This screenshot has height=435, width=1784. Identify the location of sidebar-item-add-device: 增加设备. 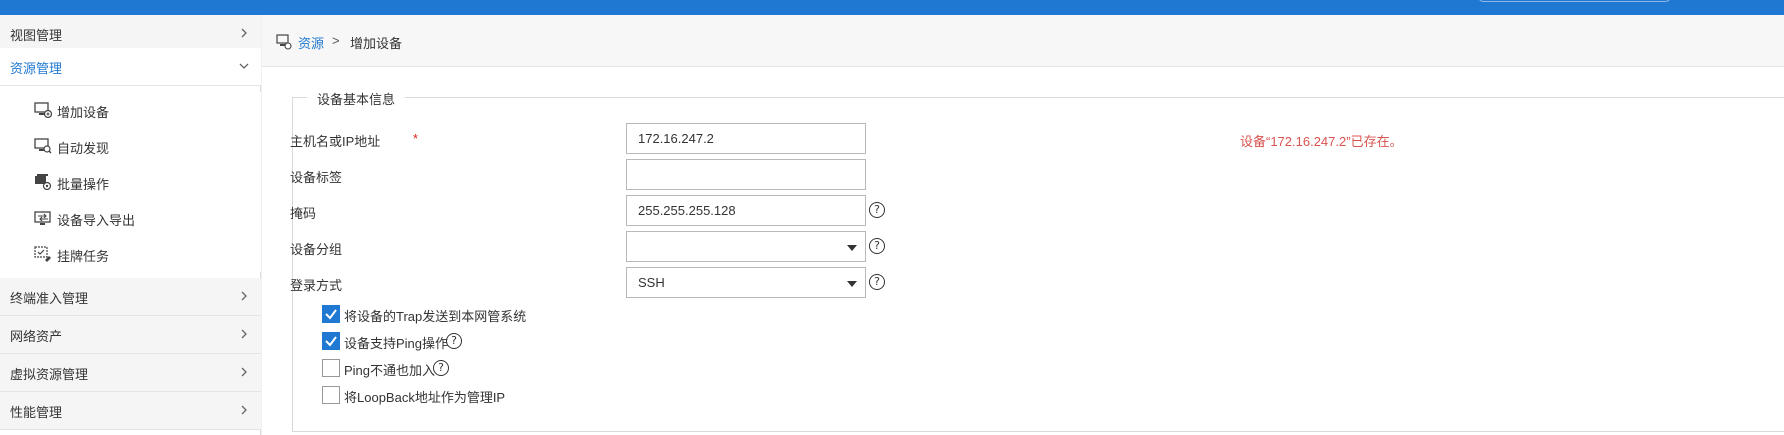
(130, 110).